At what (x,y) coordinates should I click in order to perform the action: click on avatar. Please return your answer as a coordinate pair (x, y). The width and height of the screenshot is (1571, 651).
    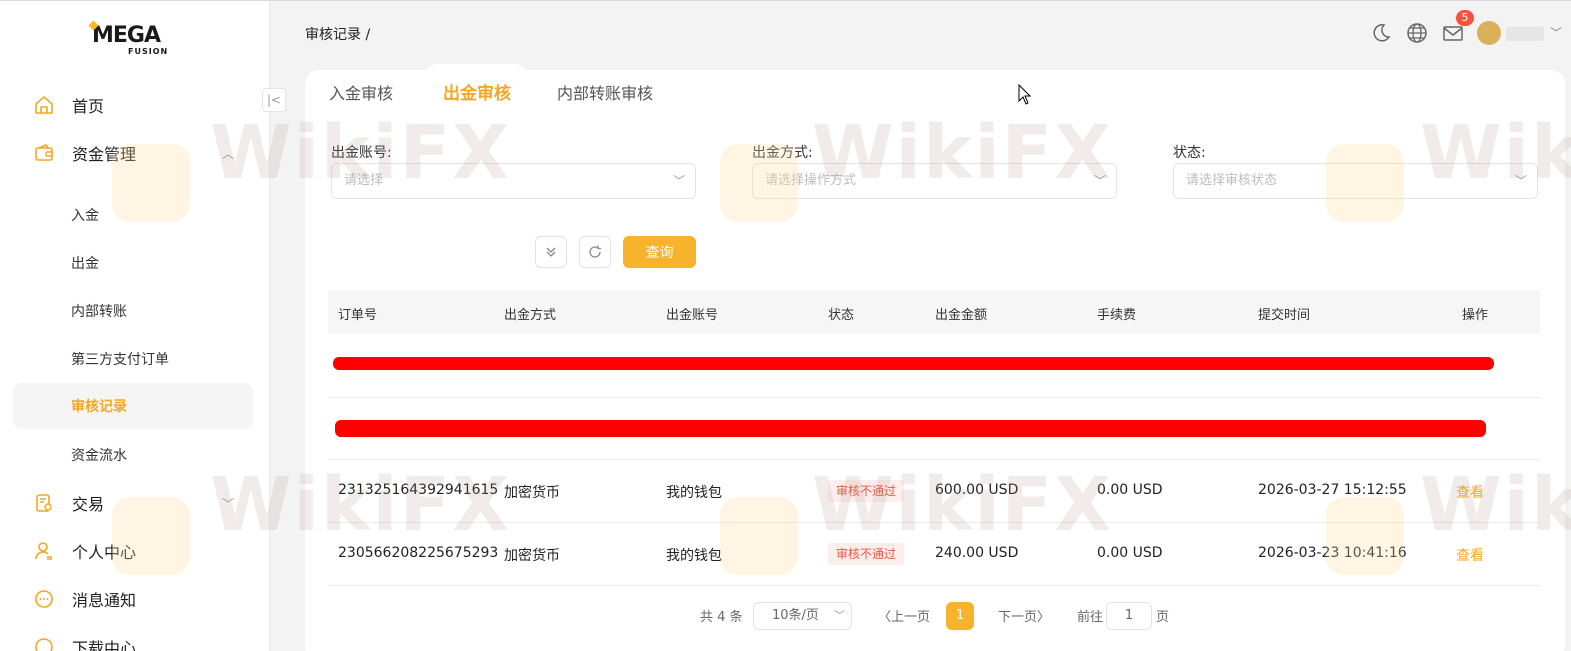
    Looking at the image, I should click on (1489, 33).